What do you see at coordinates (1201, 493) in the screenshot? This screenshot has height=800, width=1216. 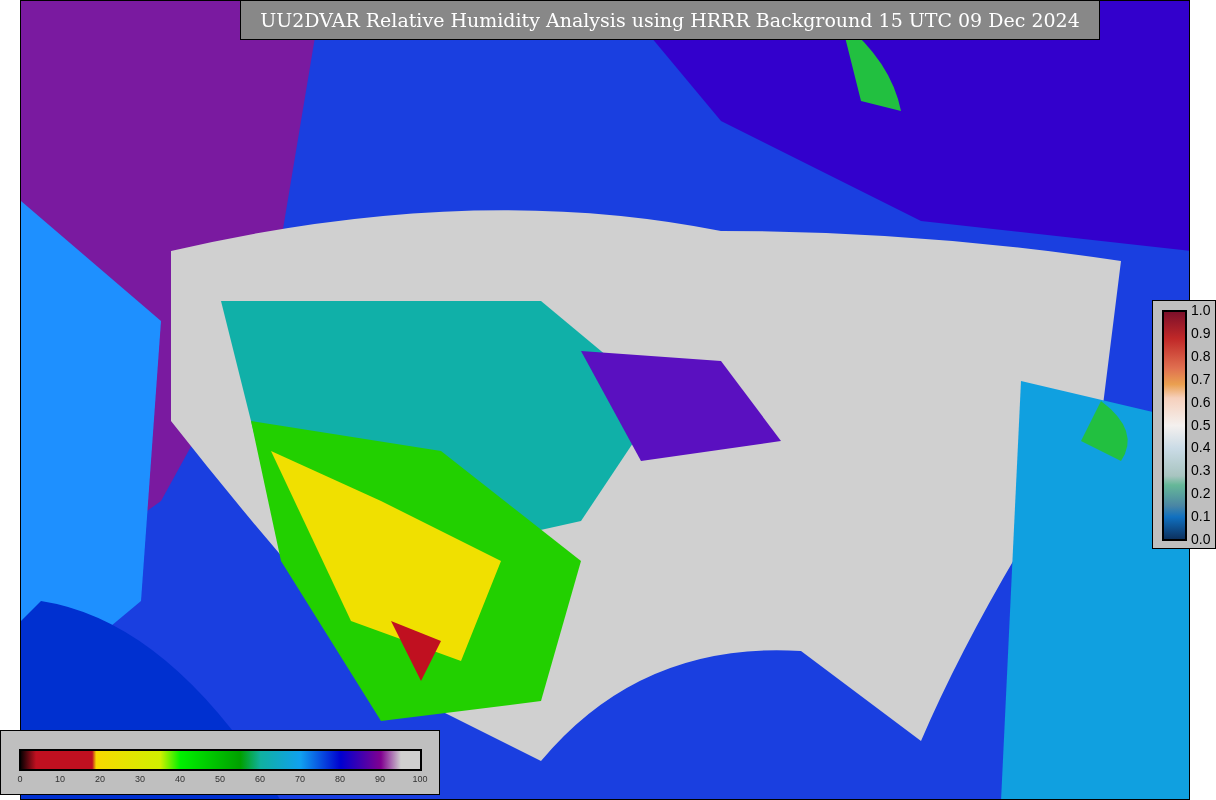 I see `tick-label: 0.2` at bounding box center [1201, 493].